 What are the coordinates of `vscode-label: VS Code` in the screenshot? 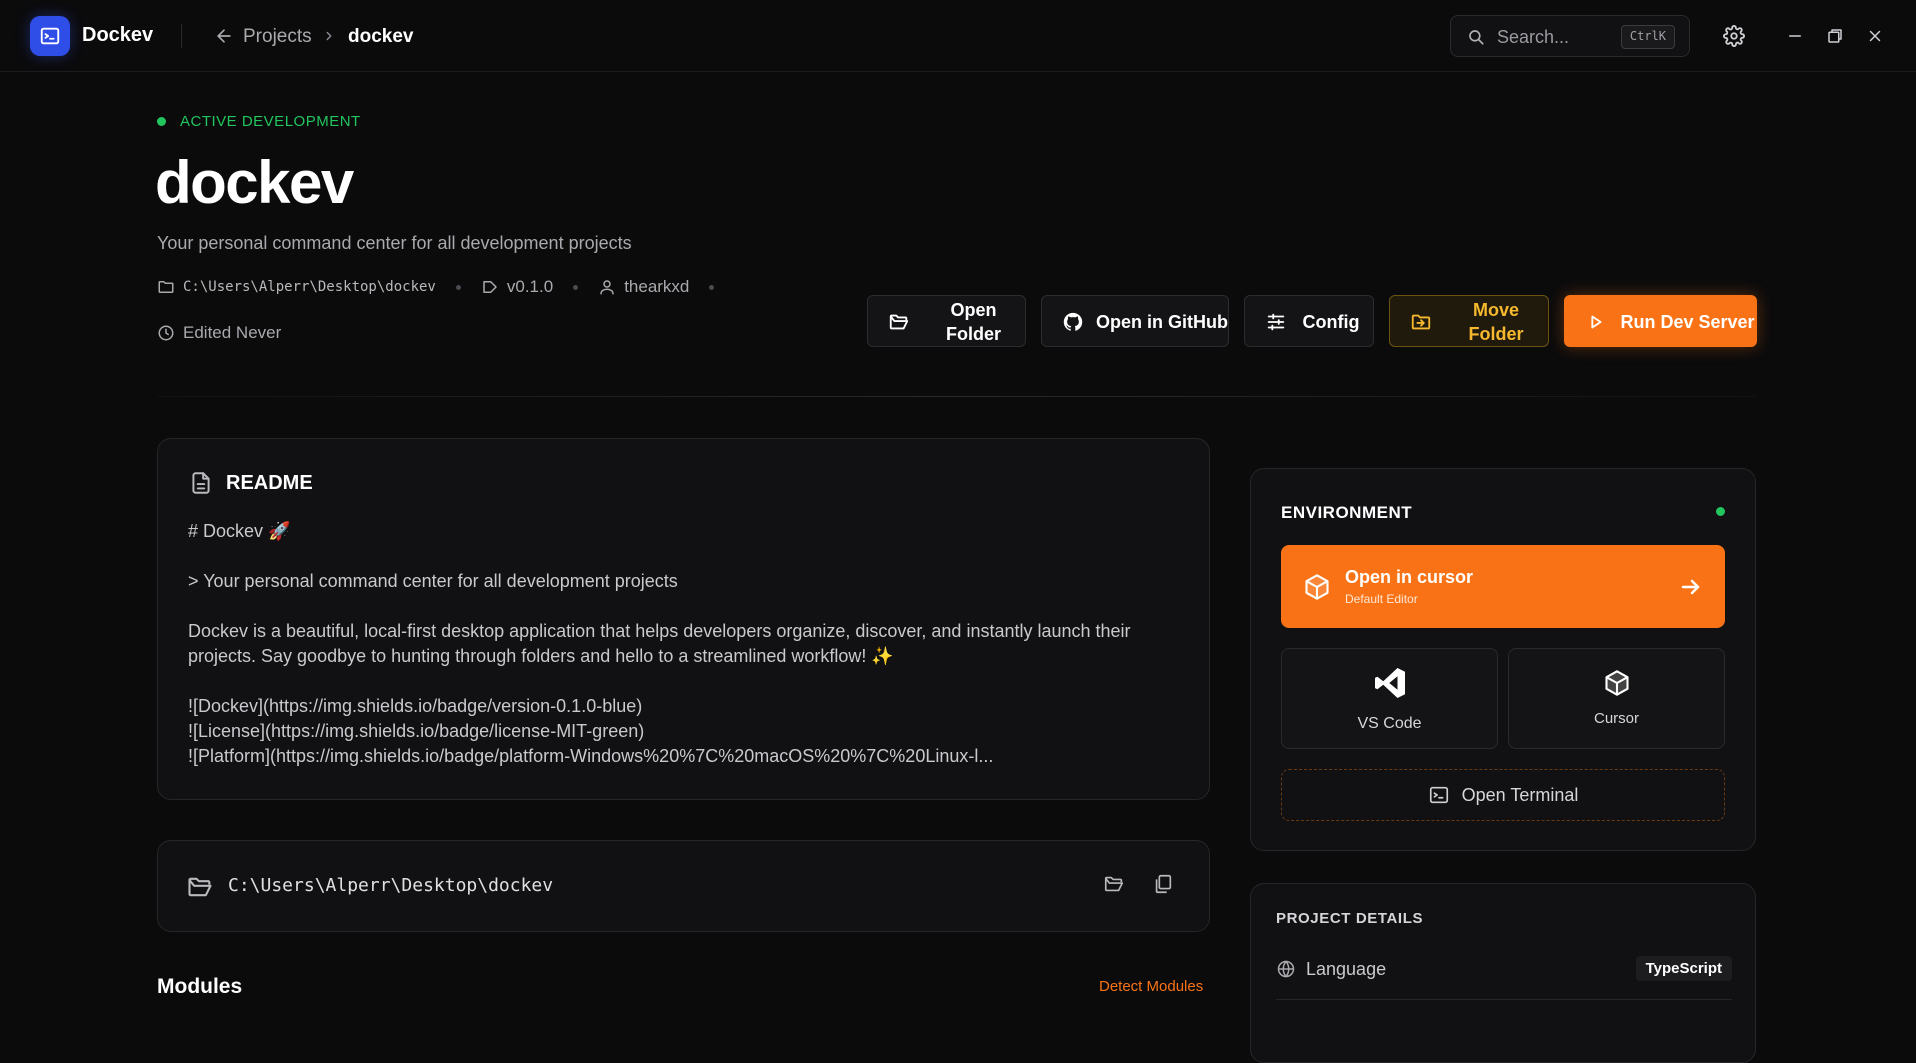 It's located at (1389, 723).